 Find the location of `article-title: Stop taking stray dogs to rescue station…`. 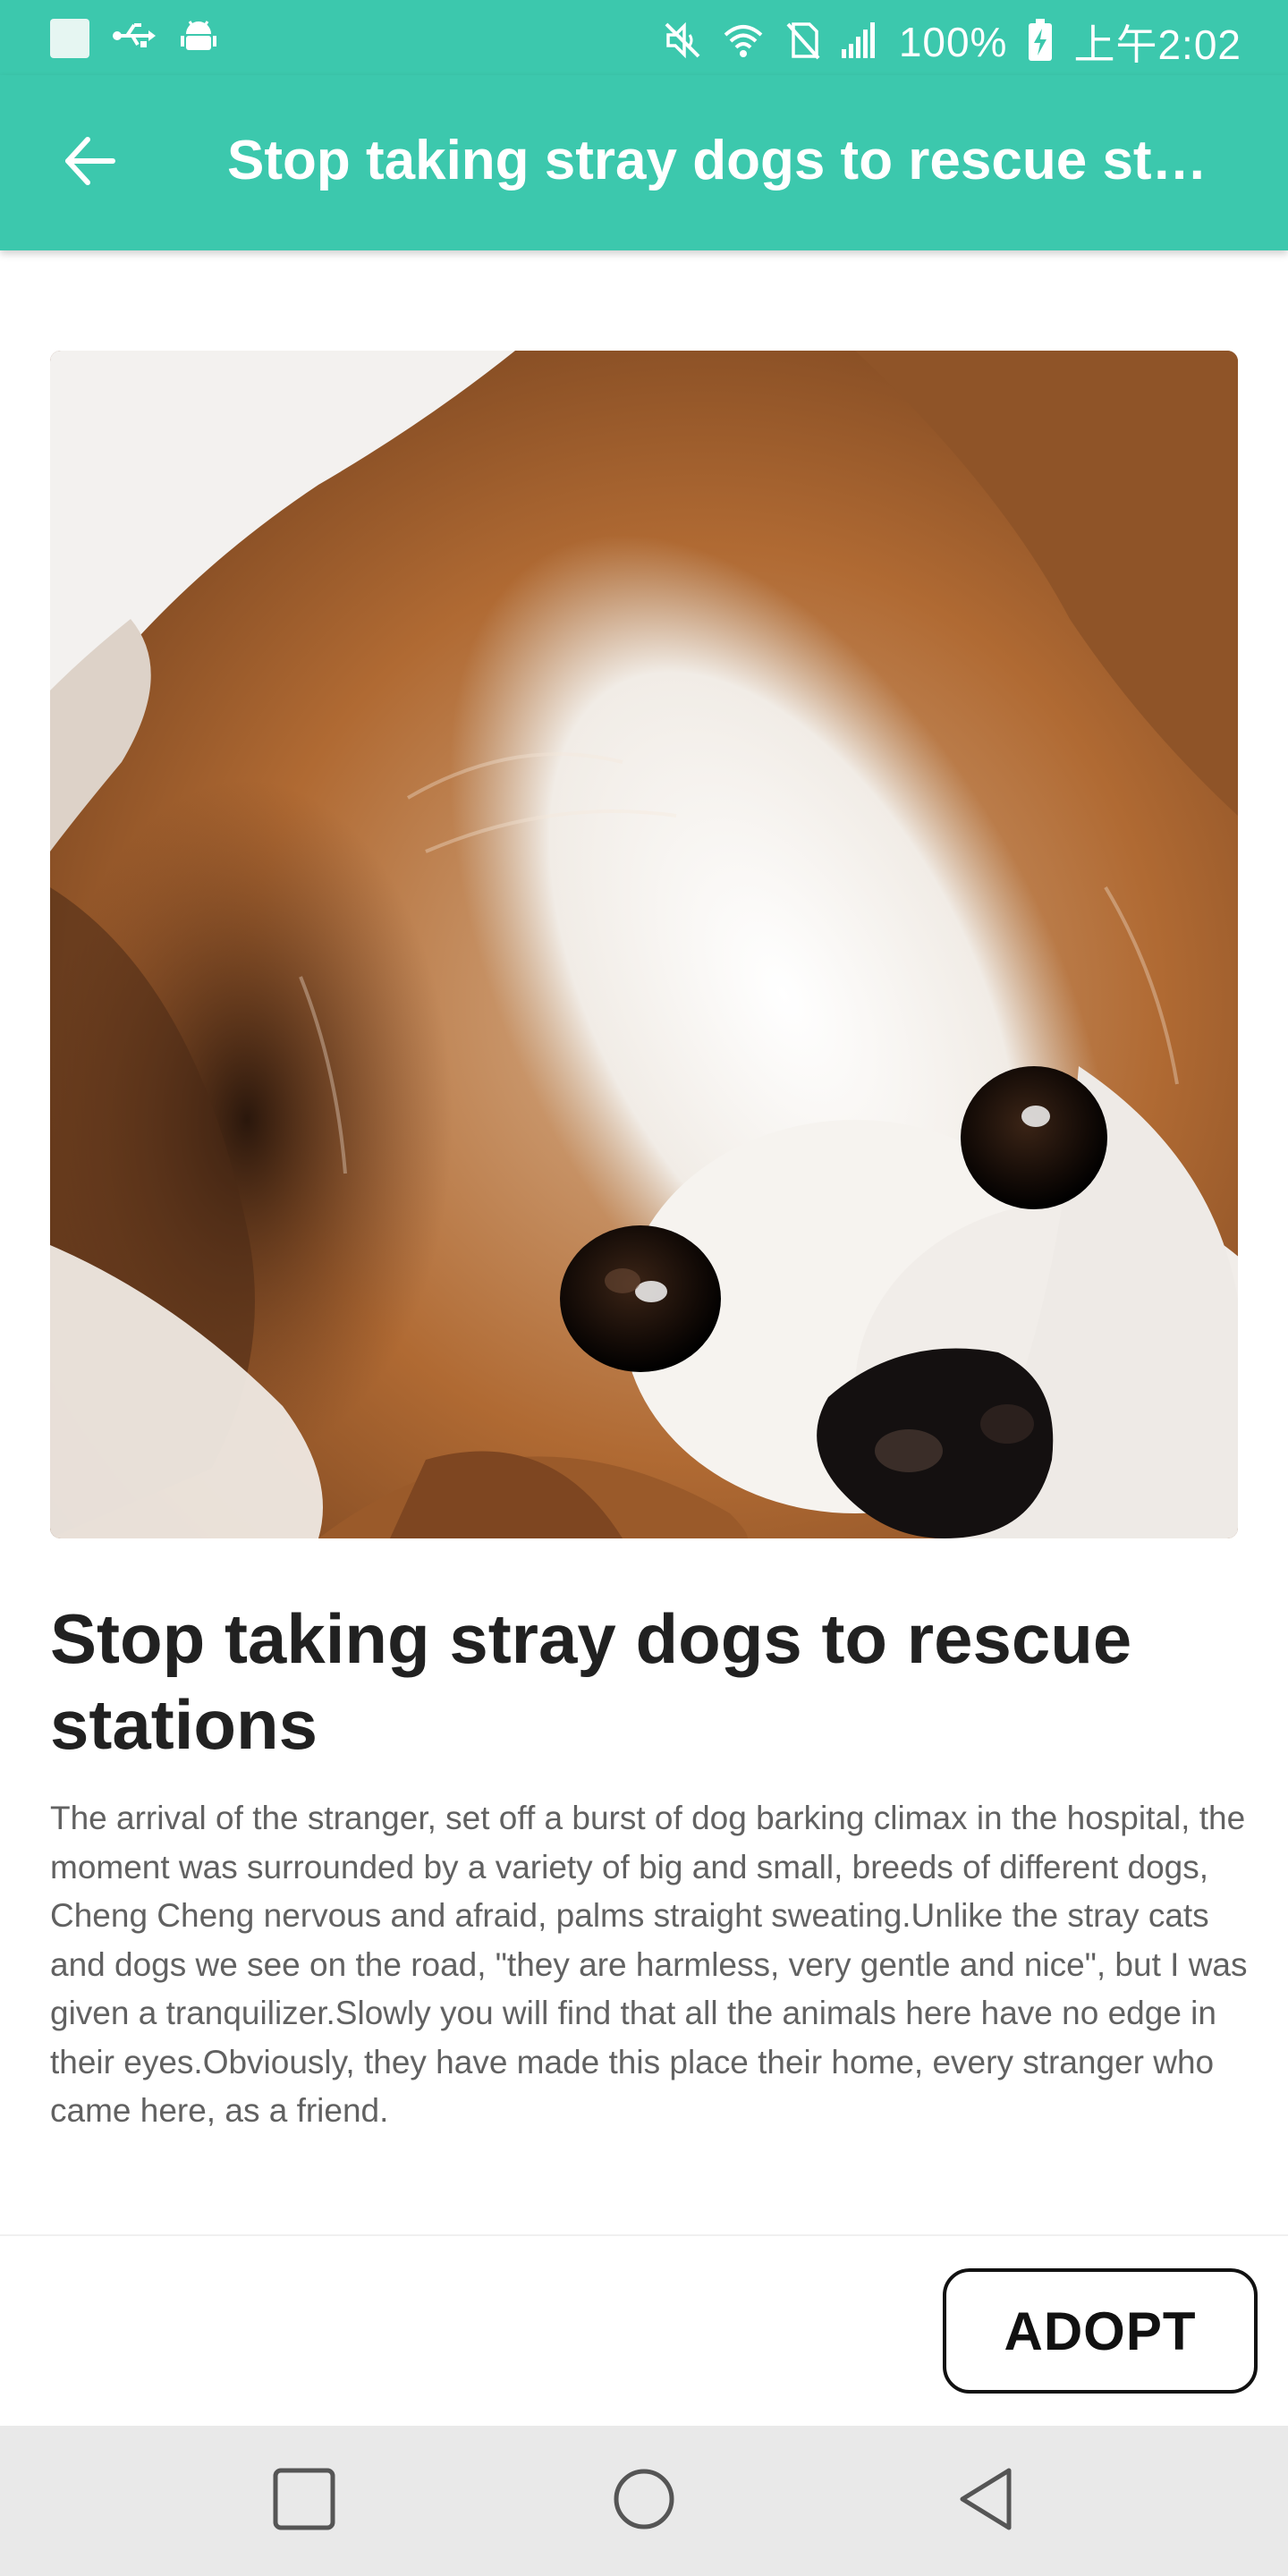

article-title: Stop taking stray dogs to rescue station… is located at coordinates (591, 1681).